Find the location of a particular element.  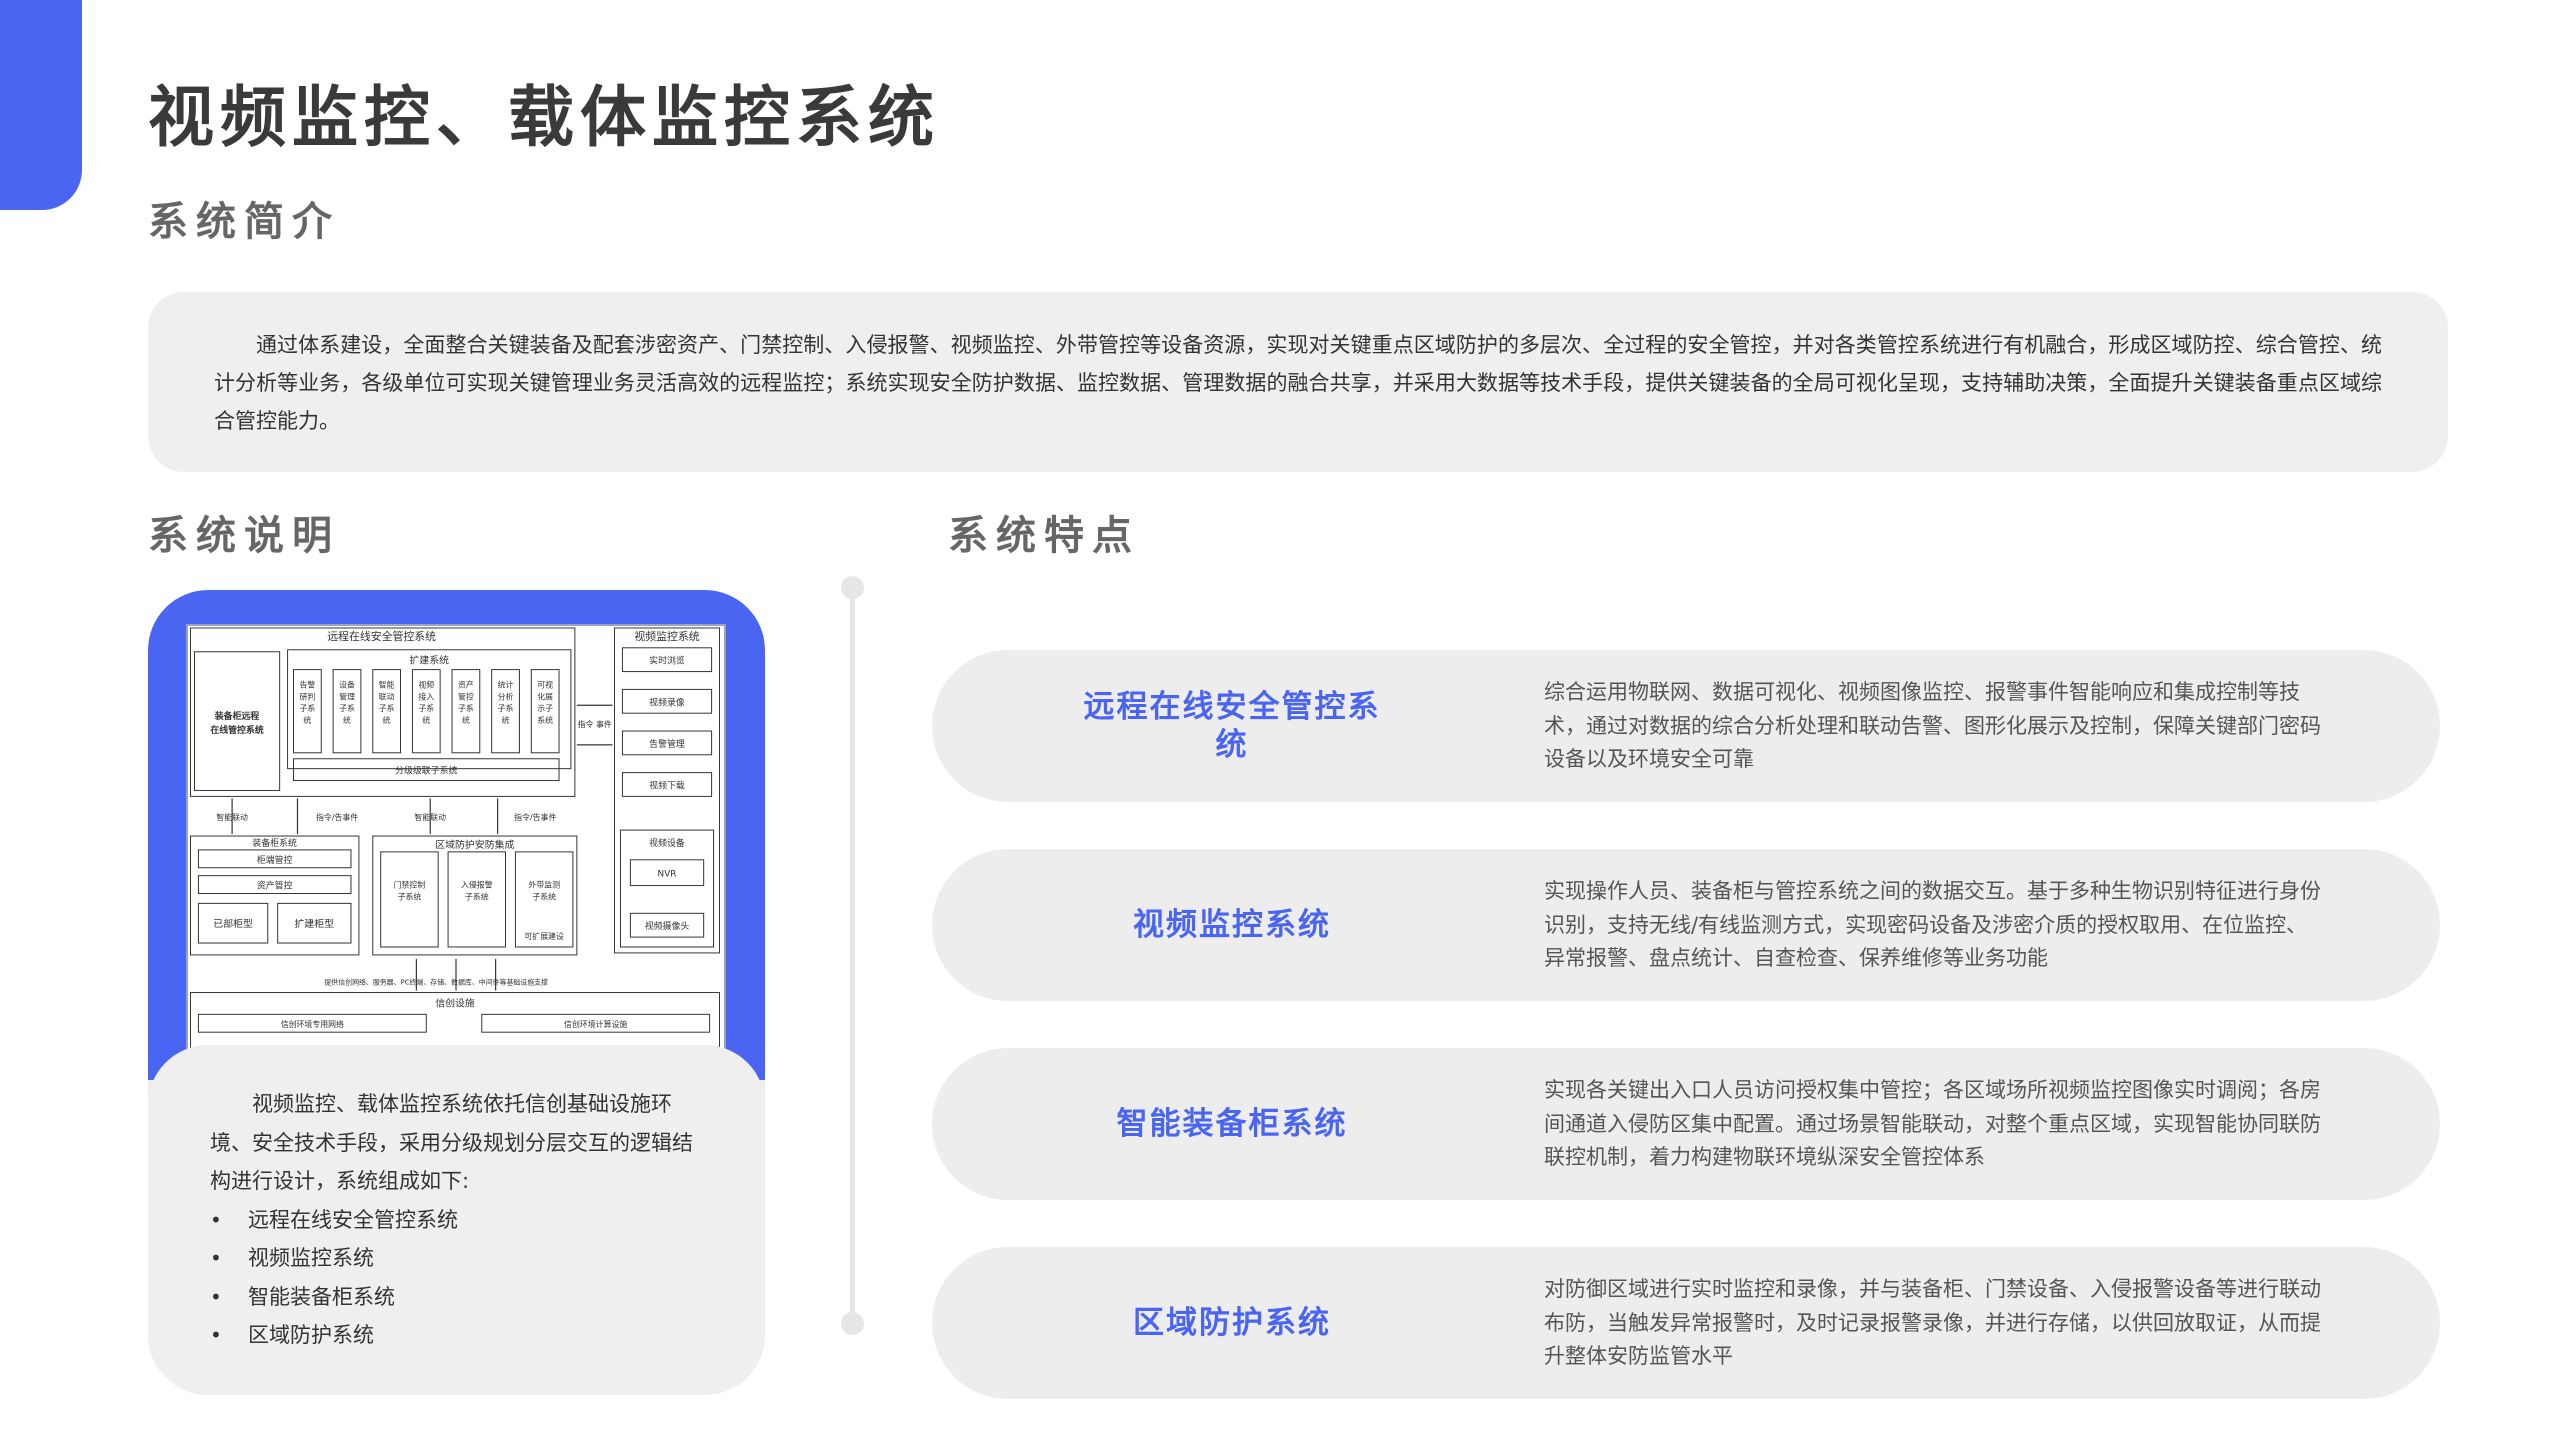

component-item: 区域防护系统 is located at coordinates (455, 1335).